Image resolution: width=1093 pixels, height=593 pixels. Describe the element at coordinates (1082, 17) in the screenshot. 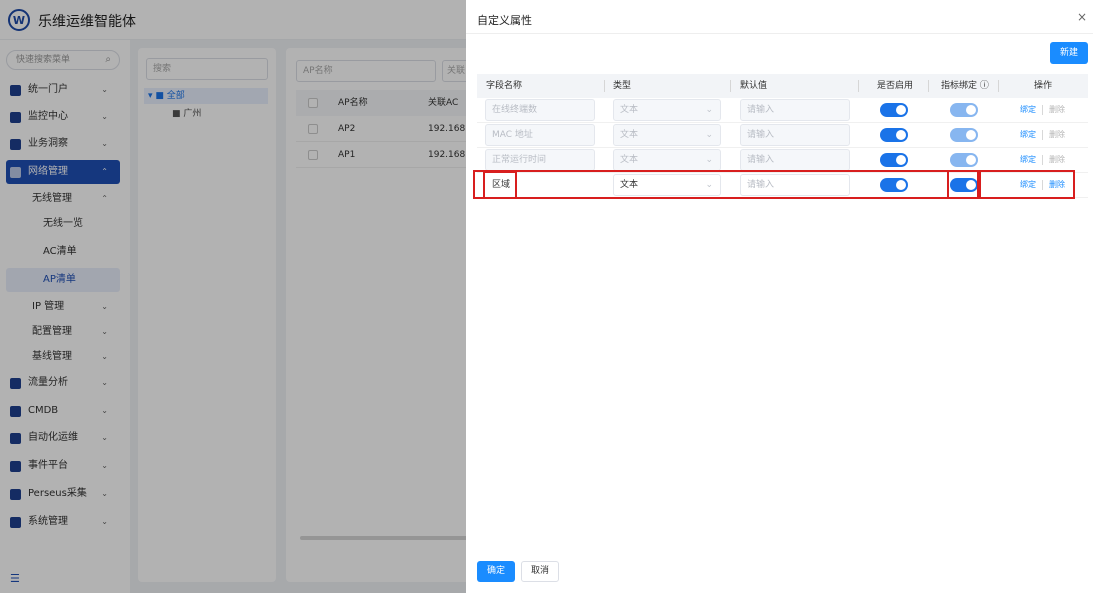

I see `close-icon: ×` at that location.